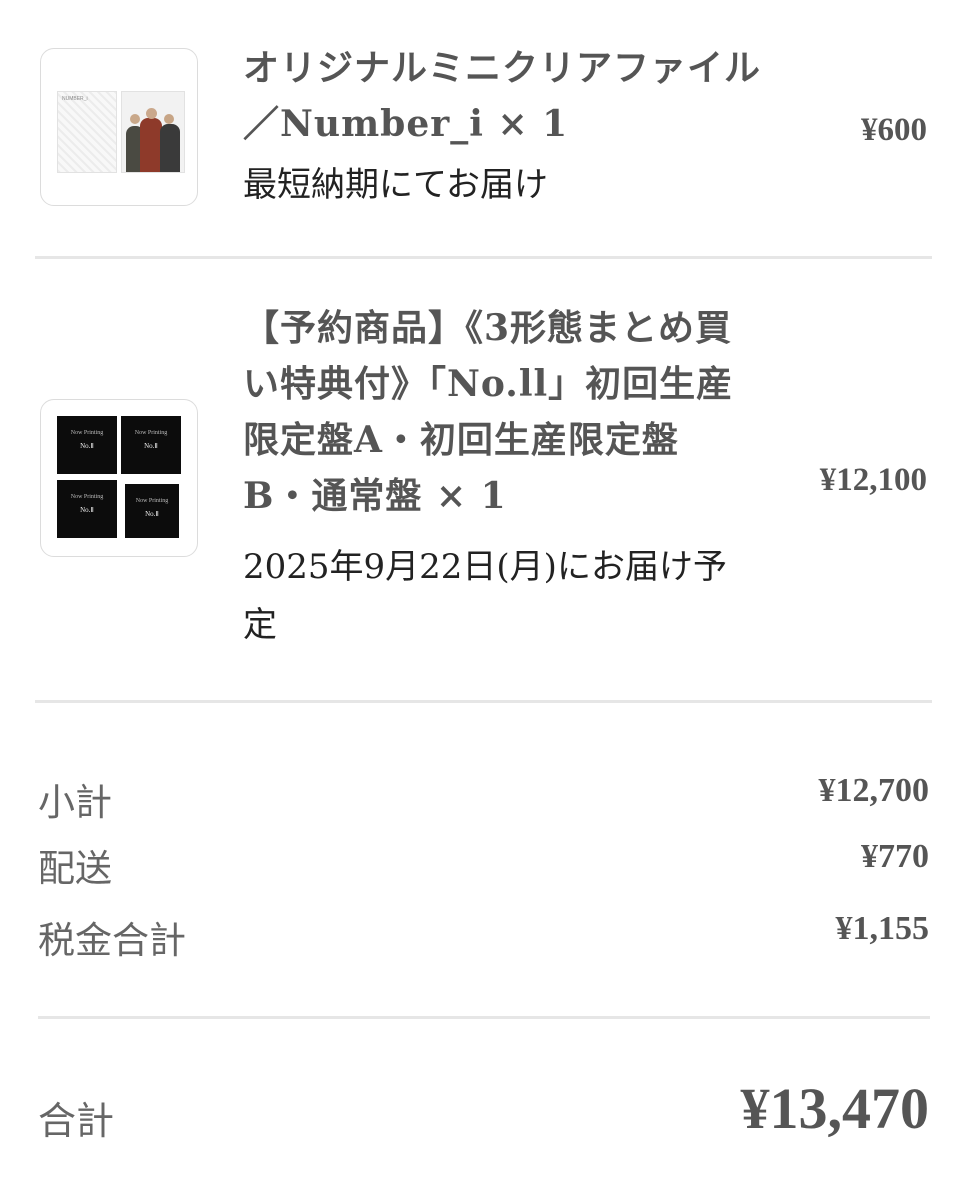  Describe the element at coordinates (895, 856) in the screenshot. I see `shipping-value: ¥770` at that location.